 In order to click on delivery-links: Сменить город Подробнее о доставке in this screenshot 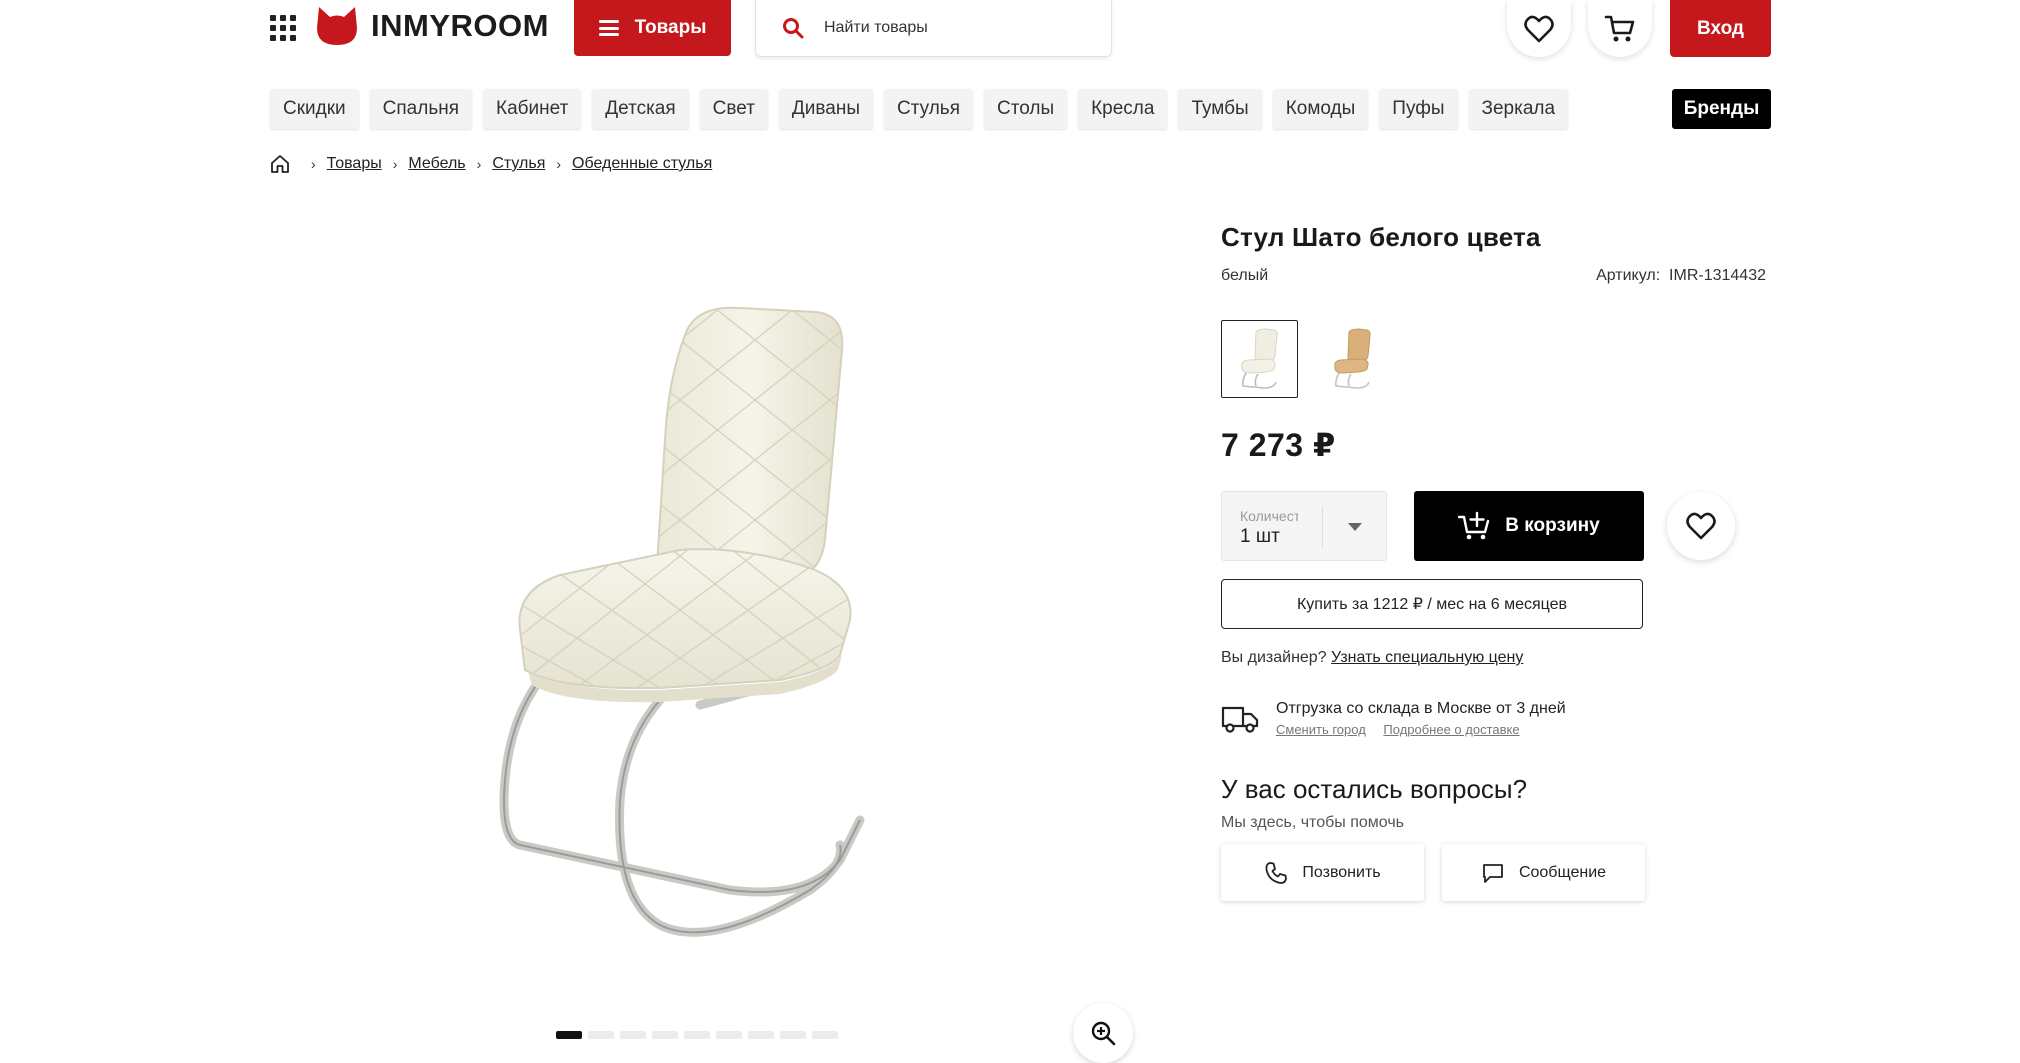, I will do `click(1421, 729)`.